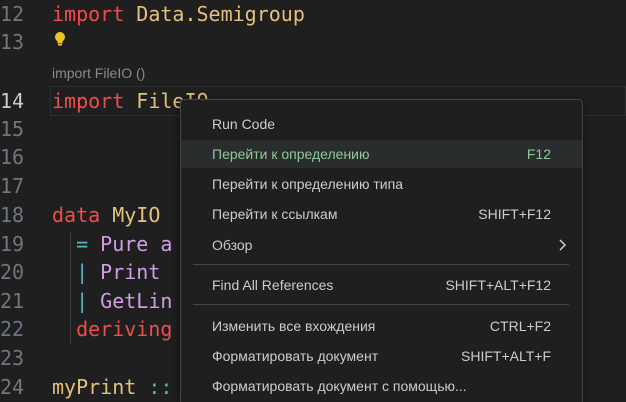 The height and width of the screenshot is (402, 626). I want to click on menu-item-shortcut: SHIFT+ALT+F12, so click(498, 285).